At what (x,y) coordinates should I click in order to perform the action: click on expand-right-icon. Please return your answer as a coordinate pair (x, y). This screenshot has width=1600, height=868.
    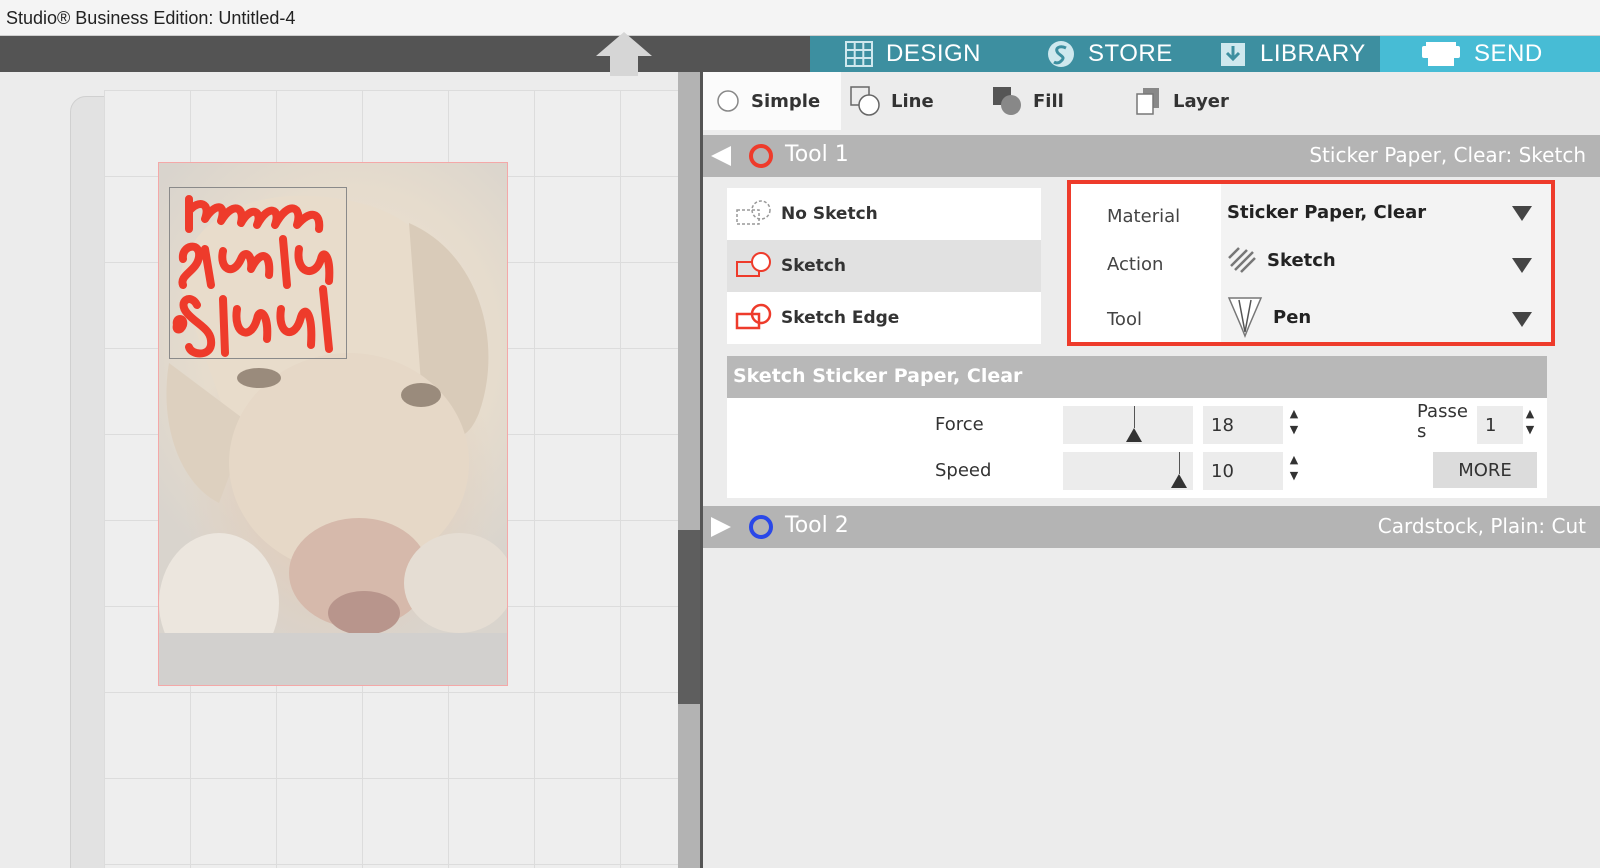
    Looking at the image, I should click on (721, 527).